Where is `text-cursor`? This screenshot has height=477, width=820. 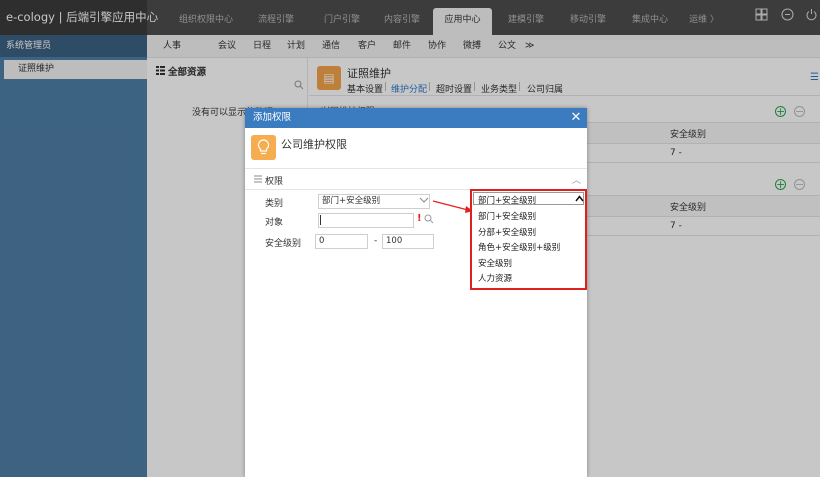
text-cursor is located at coordinates (320, 220).